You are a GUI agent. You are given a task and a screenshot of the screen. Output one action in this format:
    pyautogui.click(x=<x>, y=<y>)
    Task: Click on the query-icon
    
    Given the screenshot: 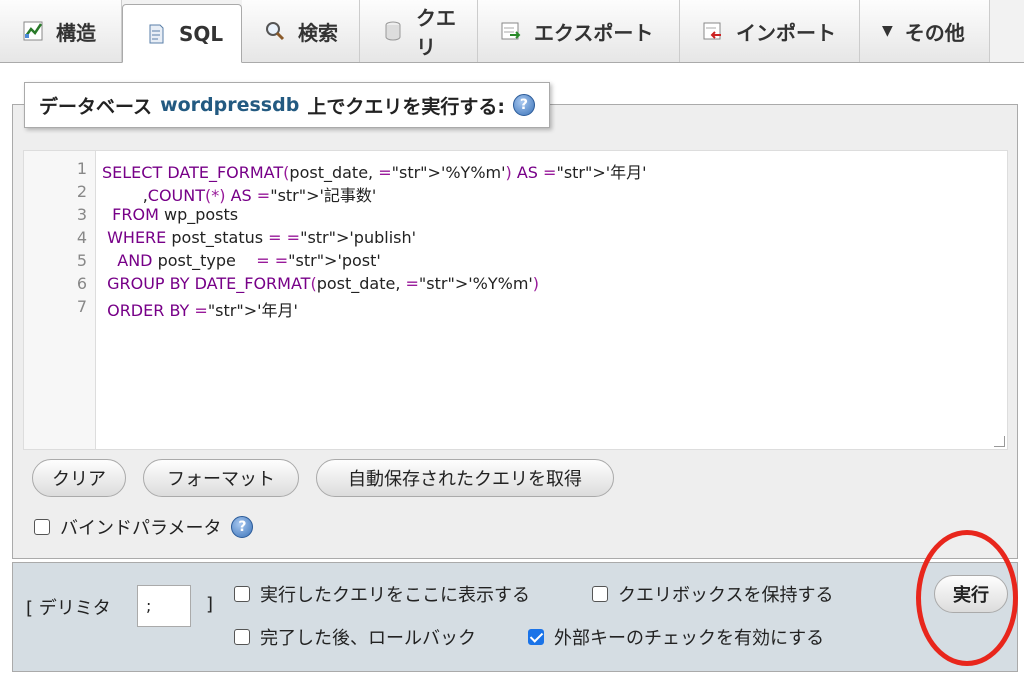 What is the action you would take?
    pyautogui.click(x=393, y=31)
    